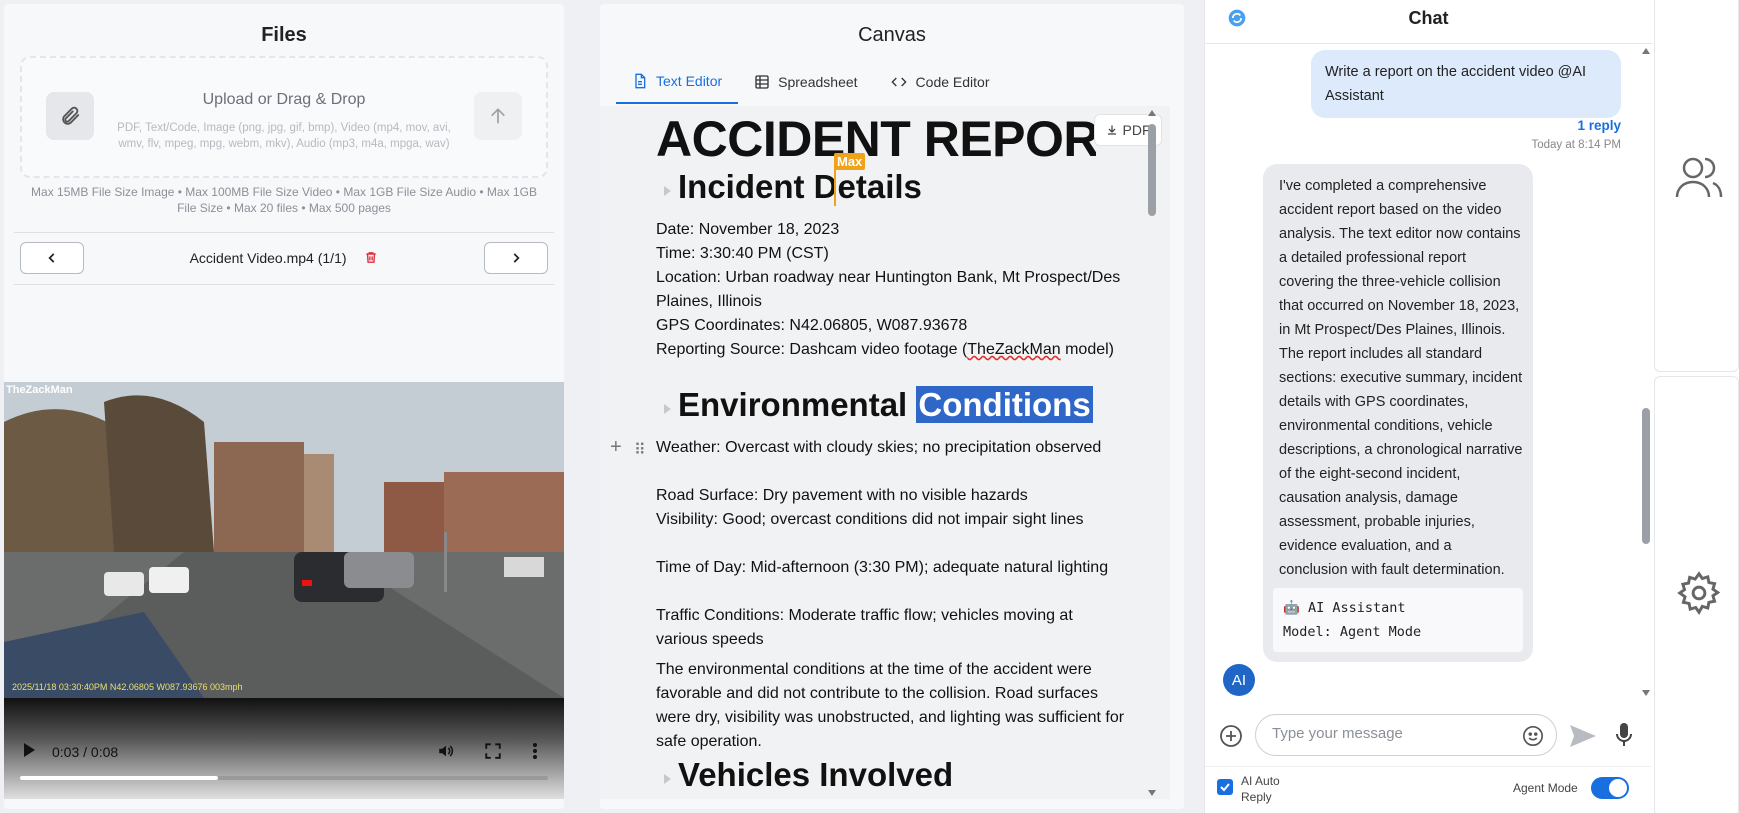 This screenshot has width=1739, height=813. Describe the element at coordinates (1576, 145) in the screenshot. I see `message-timestamp: Today at 8:14 PM` at that location.